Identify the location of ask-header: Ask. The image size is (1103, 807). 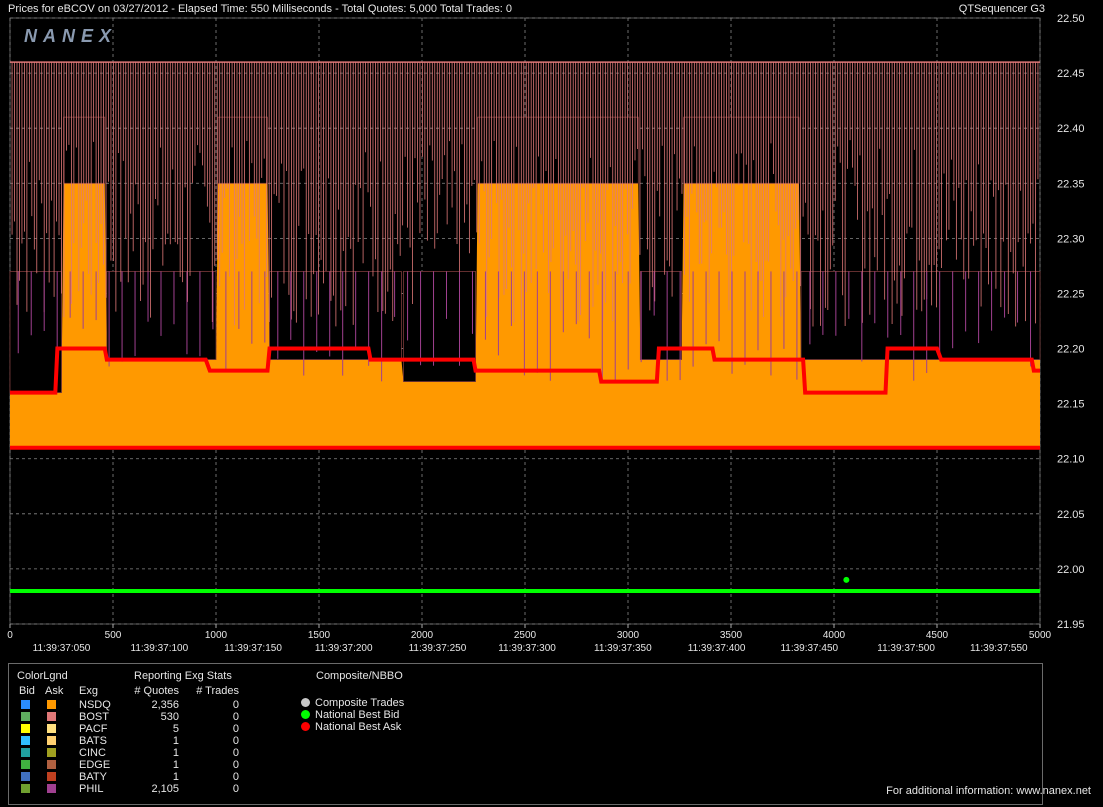
(54, 691).